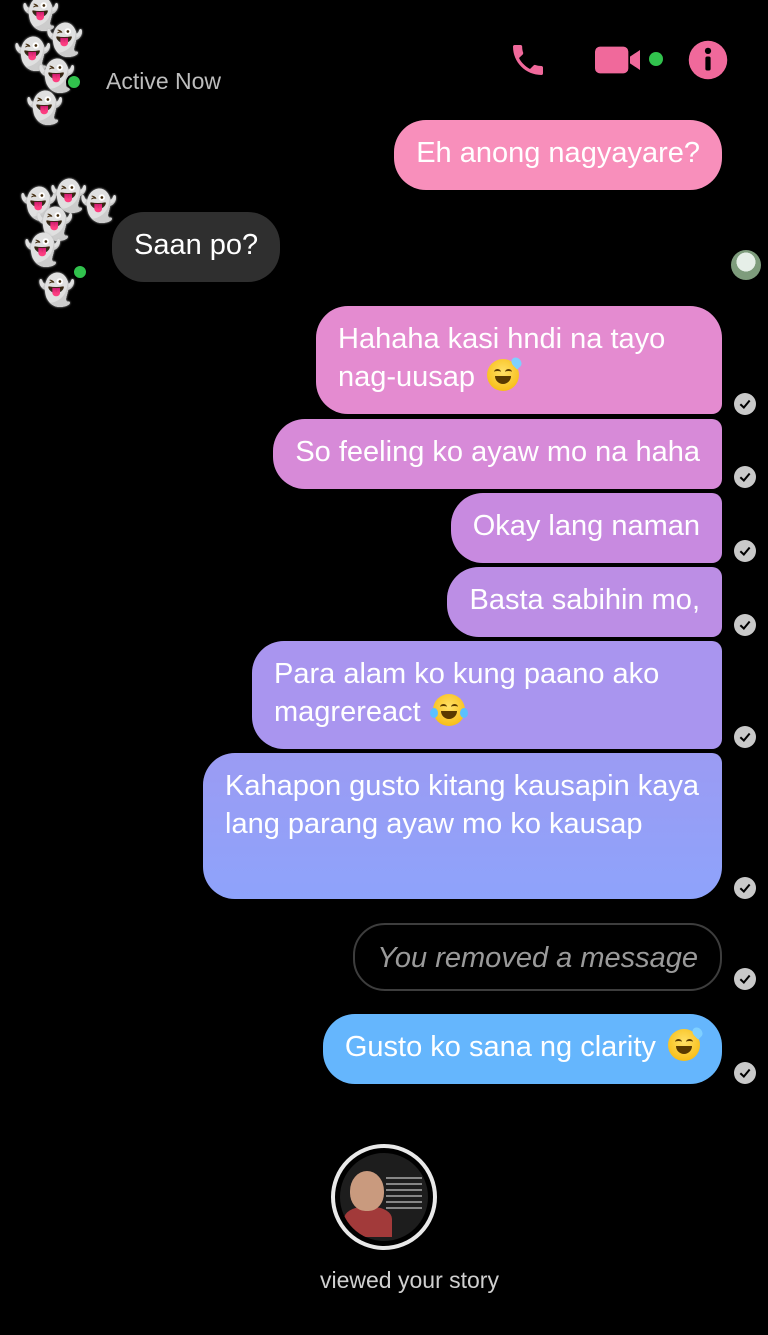 The width and height of the screenshot is (768, 1335). I want to click on info-icon, so click(708, 60).